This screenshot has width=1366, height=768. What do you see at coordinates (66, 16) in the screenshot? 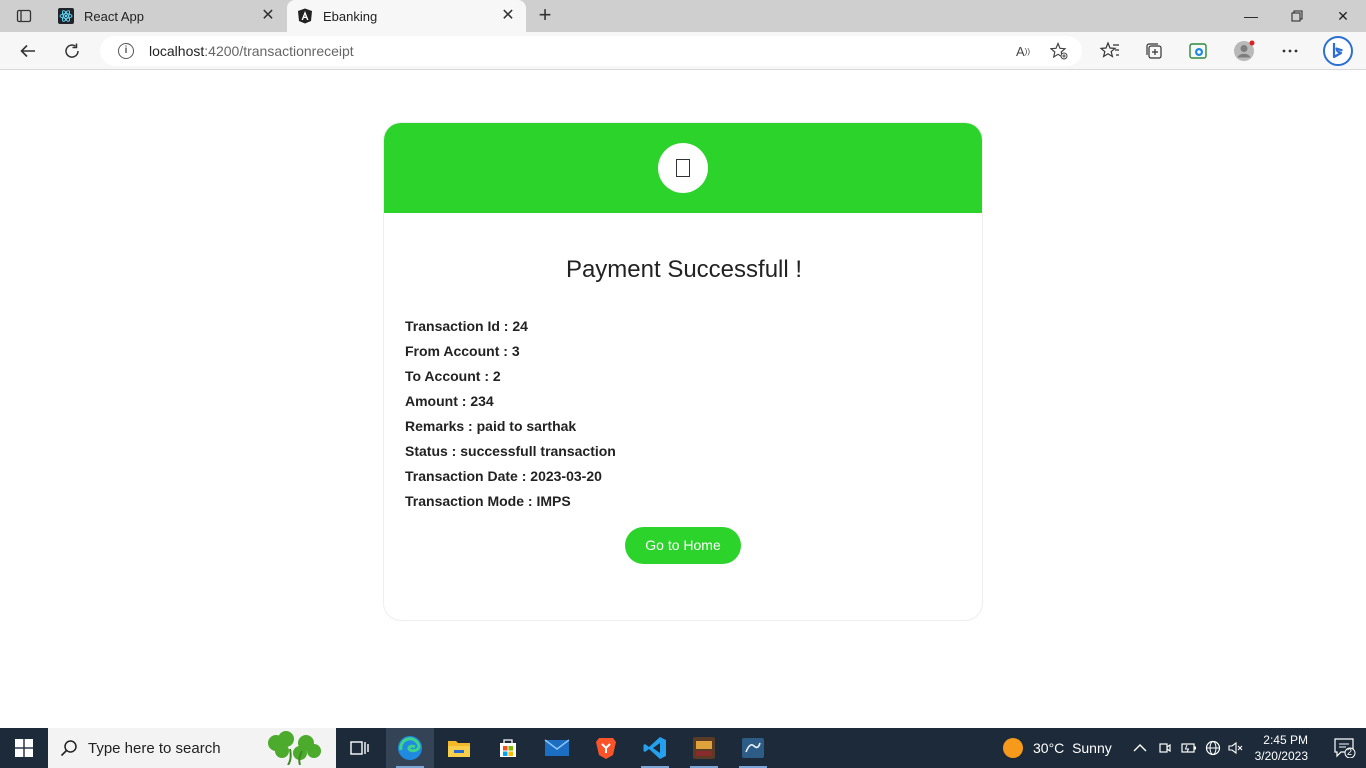
I see `react-icon` at bounding box center [66, 16].